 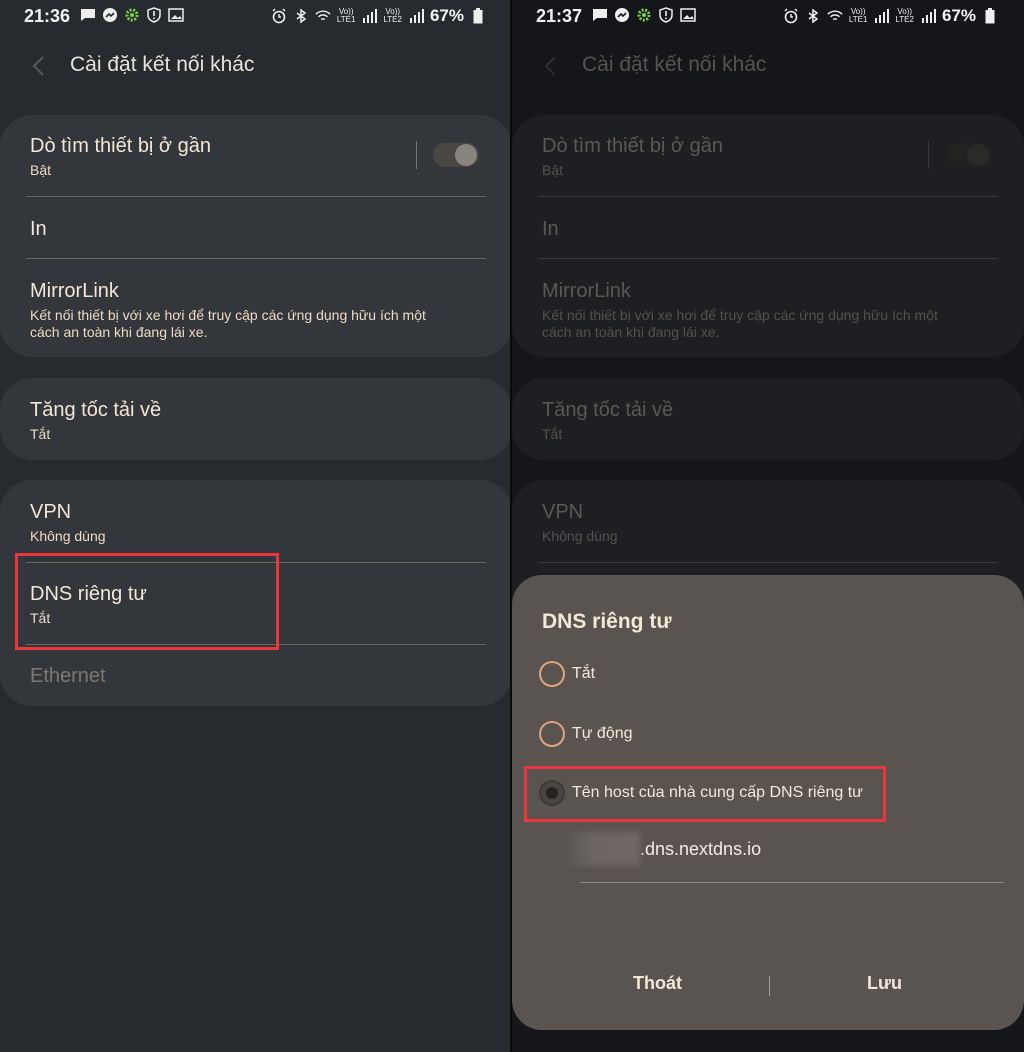 I want to click on item-title: Ethernet, so click(x=68, y=676).